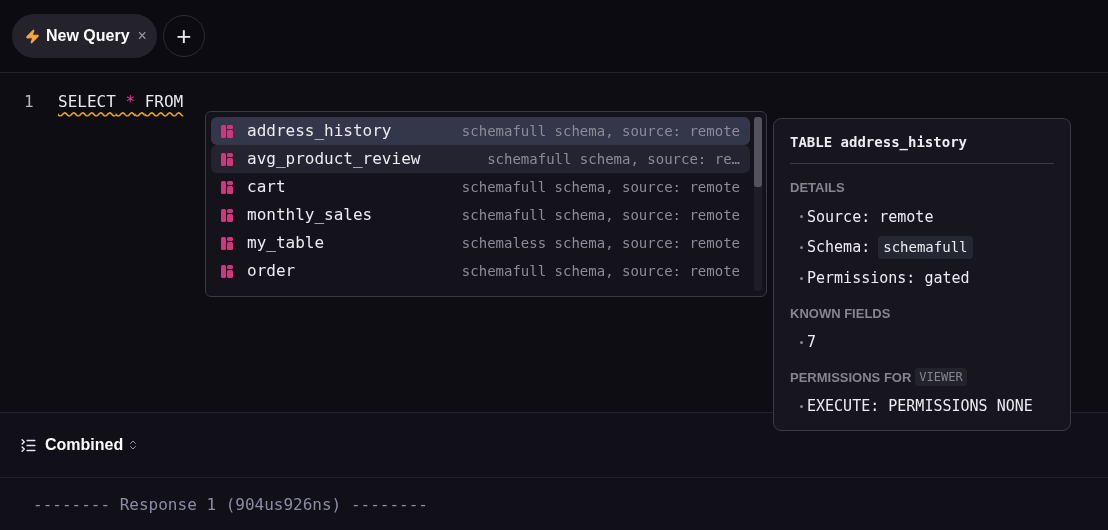 The height and width of the screenshot is (530, 1108). What do you see at coordinates (334, 159) in the screenshot?
I see `completion-name: avg_product_review` at bounding box center [334, 159].